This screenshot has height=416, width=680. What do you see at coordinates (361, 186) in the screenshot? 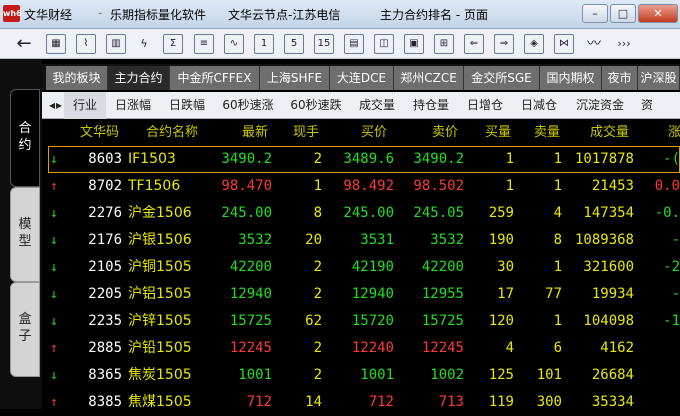
I see `table-row: ↑ 8702 TF1506 98.470 1 98.492 98.502 1 1 21453 0.0` at bounding box center [361, 186].